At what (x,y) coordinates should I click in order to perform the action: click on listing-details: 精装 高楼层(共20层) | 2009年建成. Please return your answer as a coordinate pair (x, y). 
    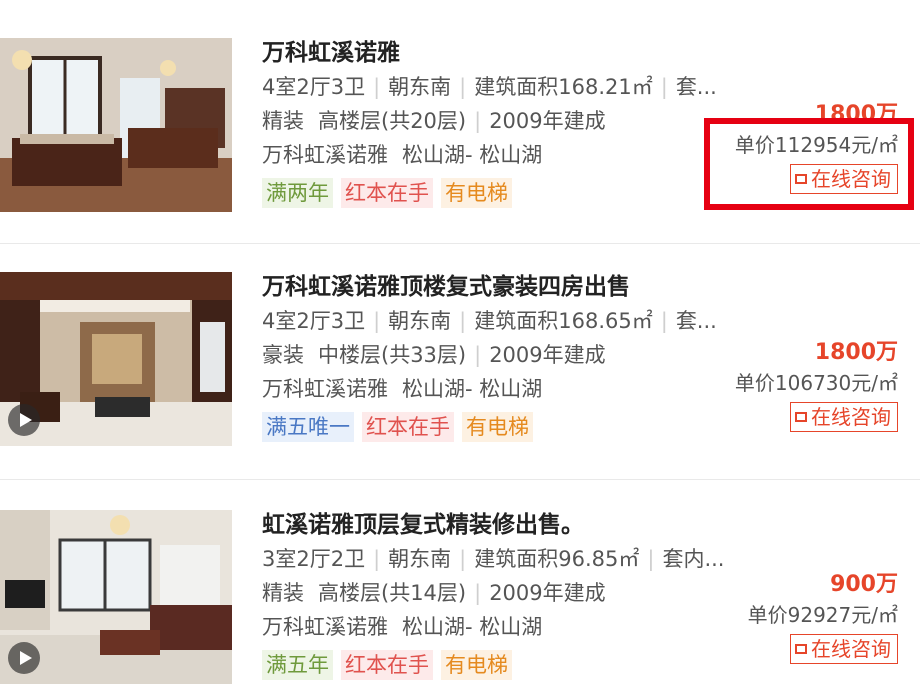
    Looking at the image, I should click on (482, 121).